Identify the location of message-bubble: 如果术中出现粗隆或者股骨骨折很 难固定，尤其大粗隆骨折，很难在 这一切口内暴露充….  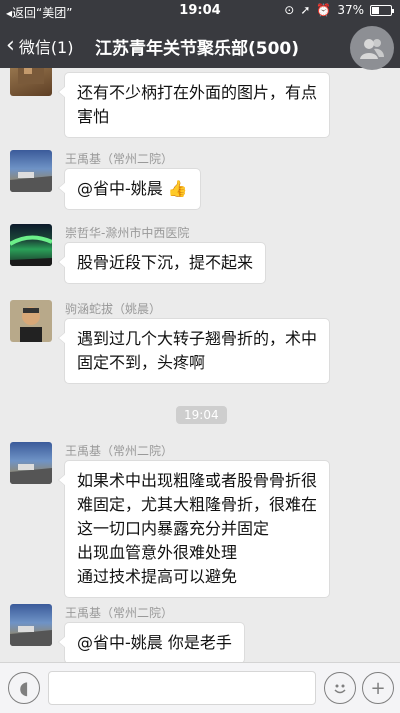
(194, 529).